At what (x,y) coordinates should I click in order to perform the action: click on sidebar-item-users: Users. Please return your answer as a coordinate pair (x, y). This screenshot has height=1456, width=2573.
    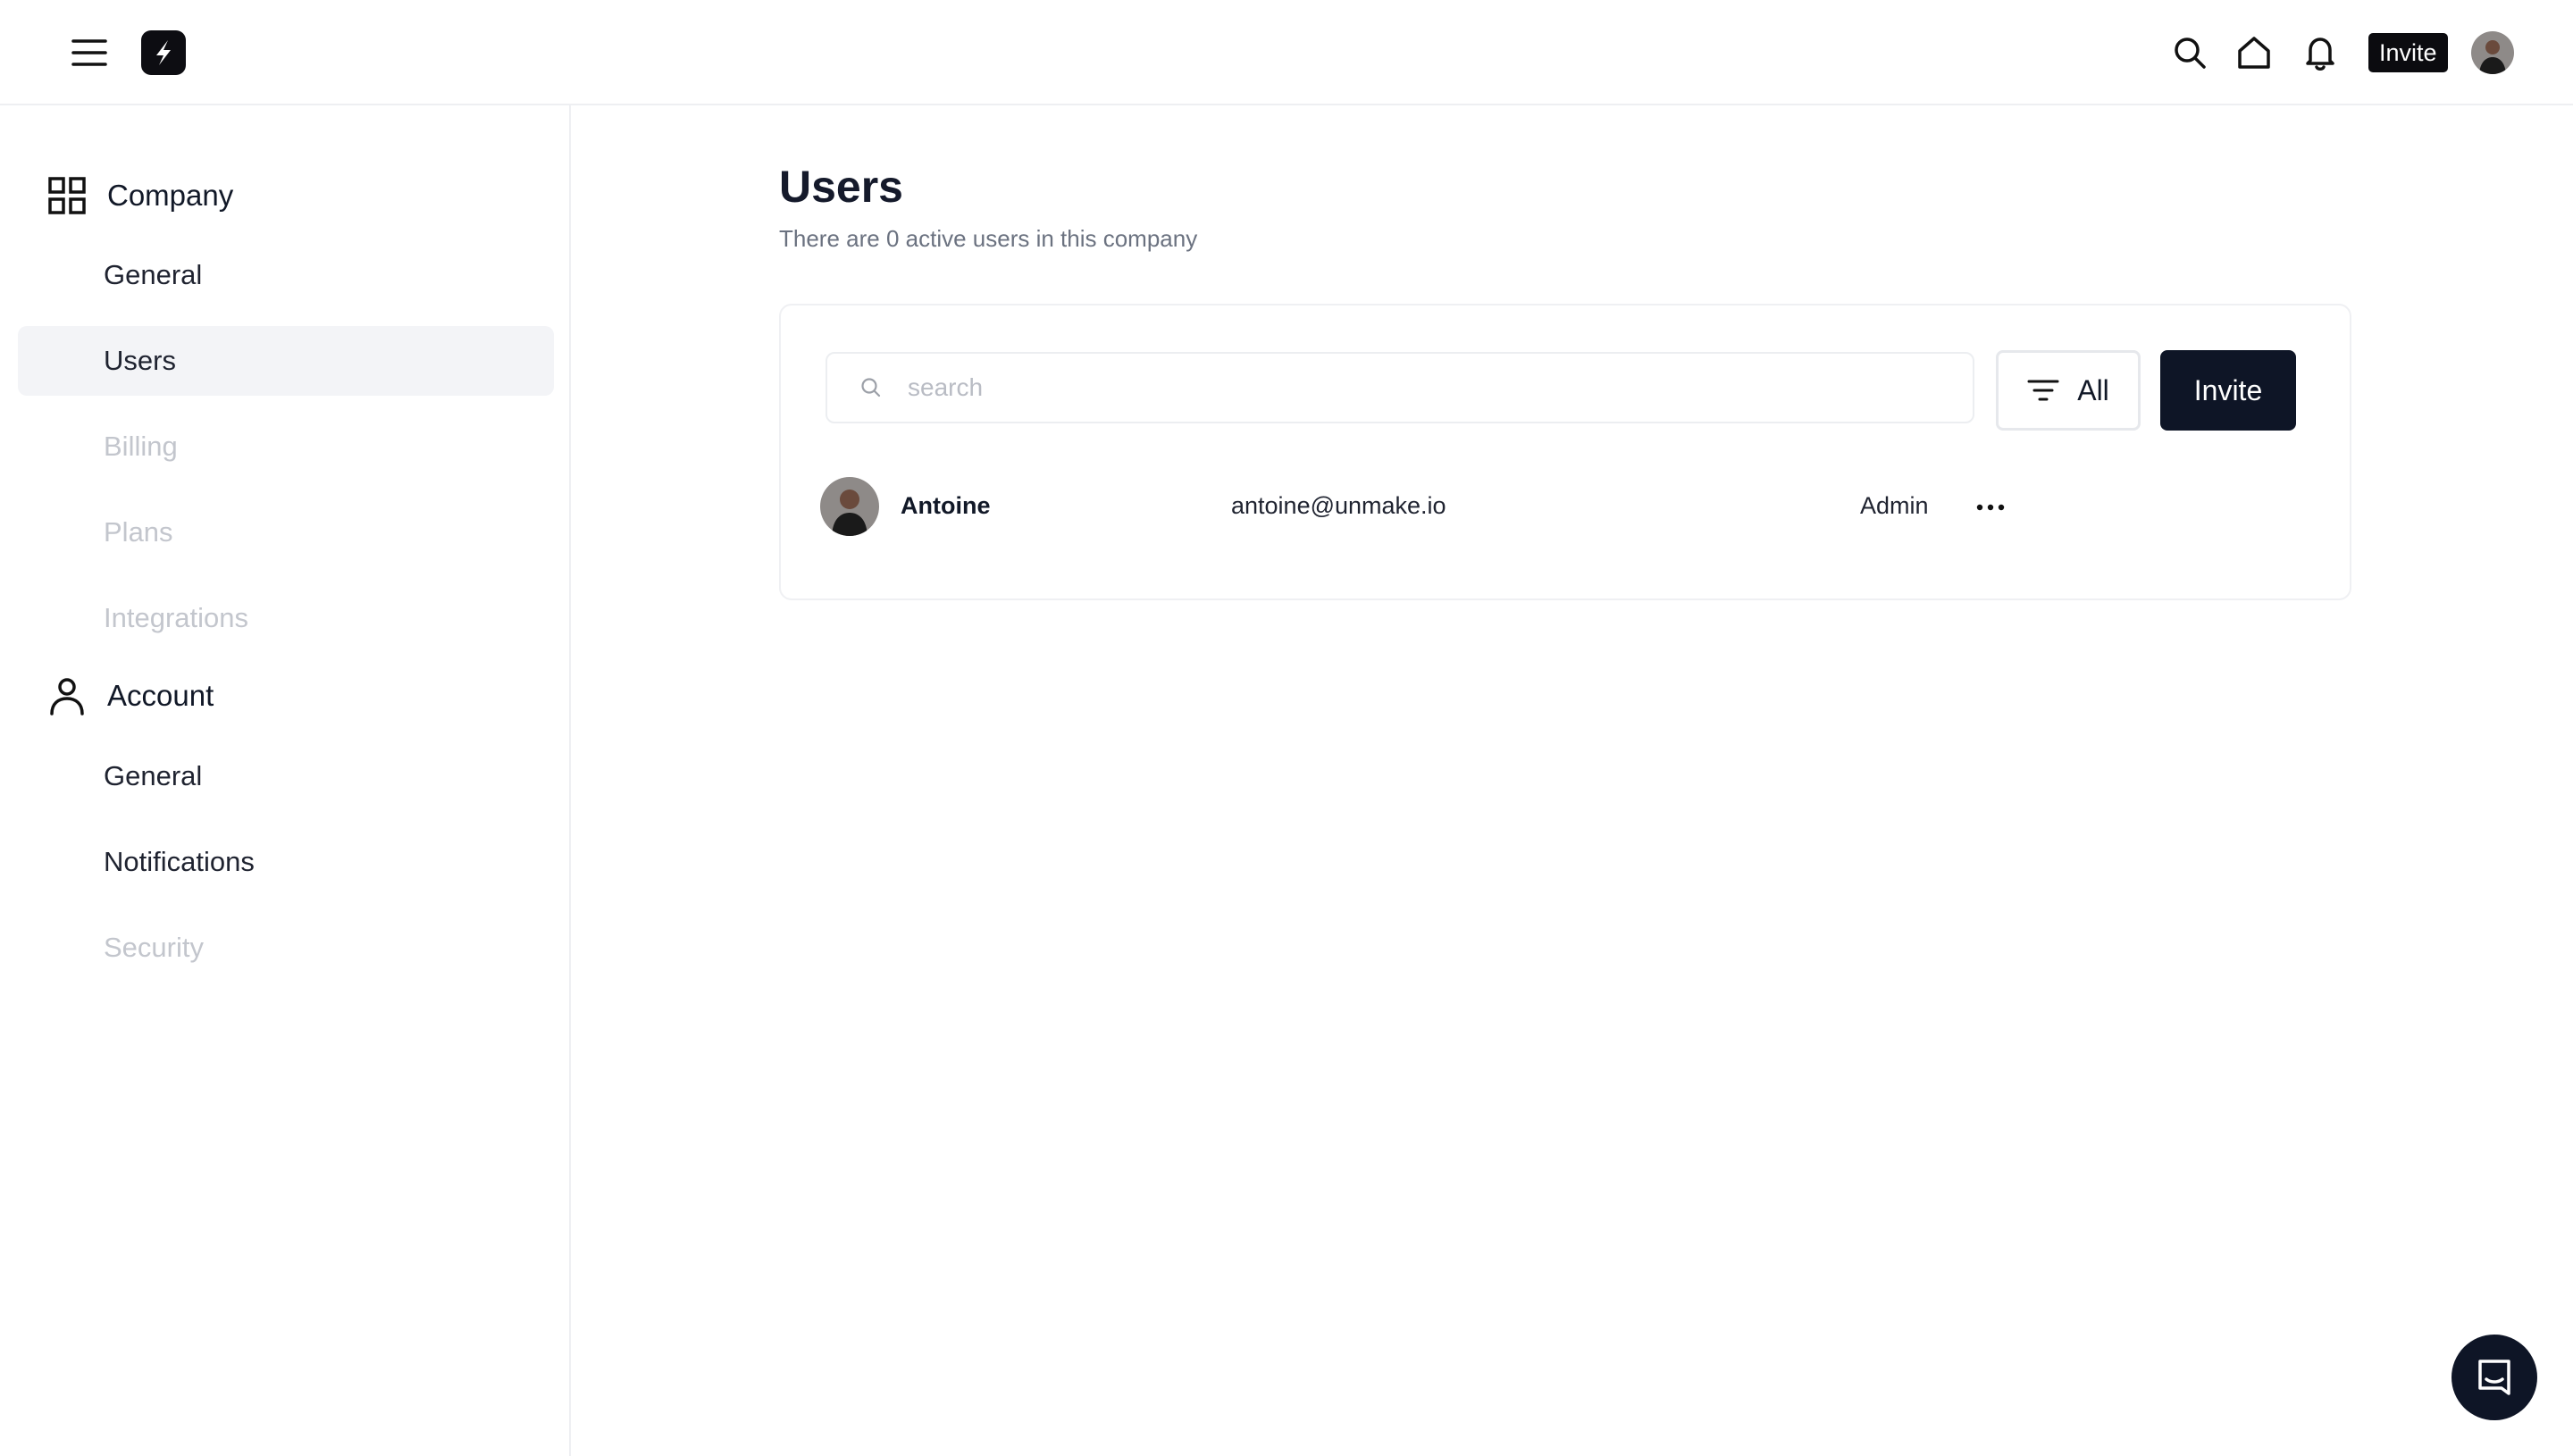
    Looking at the image, I should click on (286, 361).